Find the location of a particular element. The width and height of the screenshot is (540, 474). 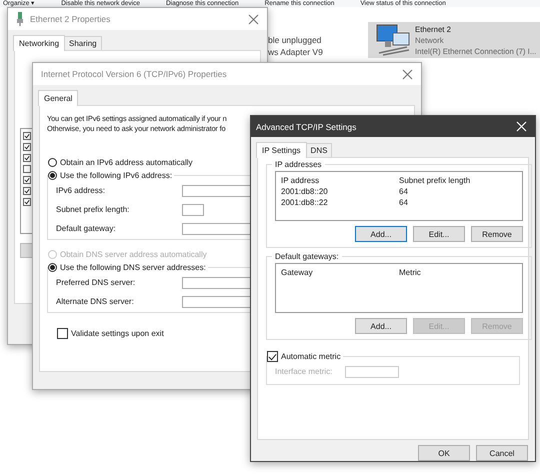

tab: Sharing is located at coordinates (83, 43).